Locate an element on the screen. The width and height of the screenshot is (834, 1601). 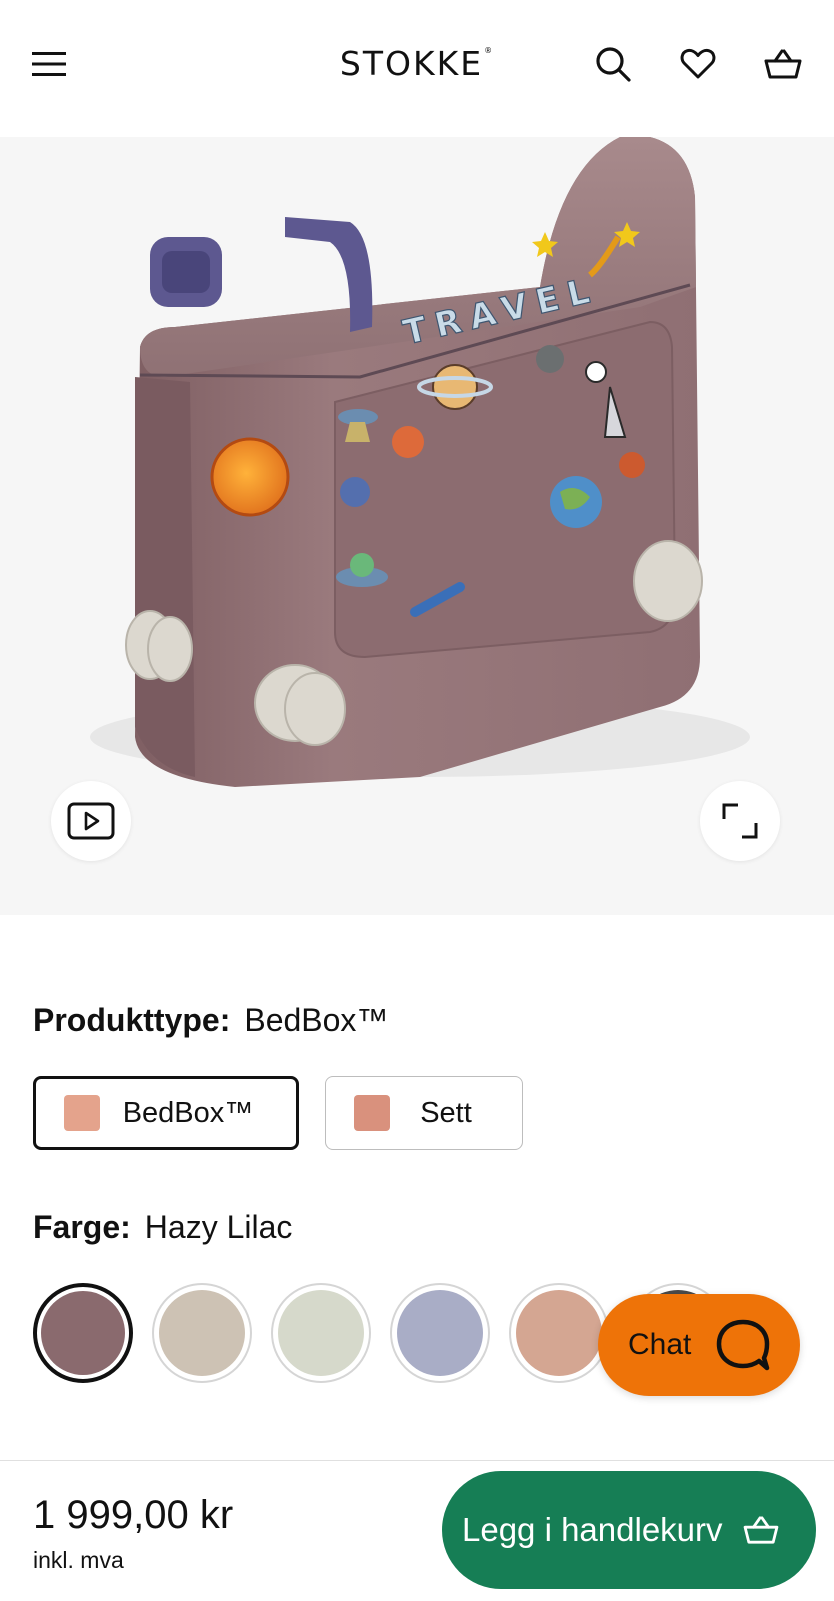
product-type-label: Produkttype: is located at coordinates (132, 1020).